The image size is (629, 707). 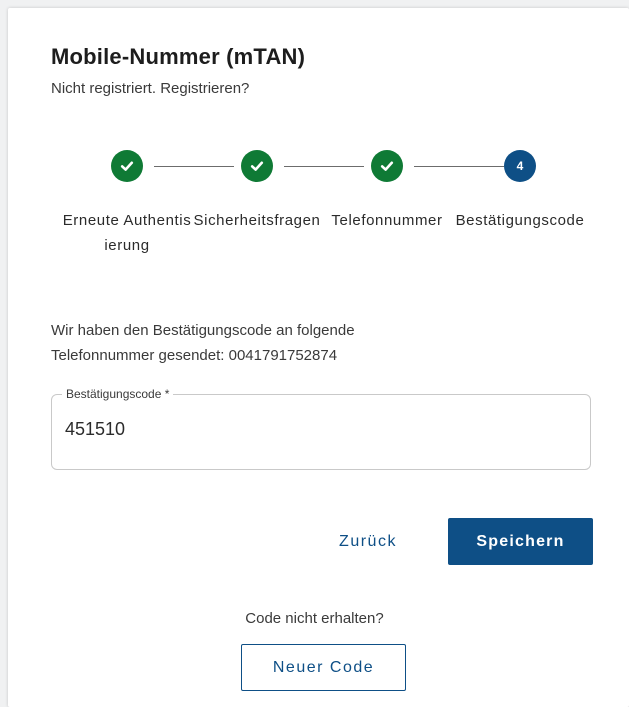 What do you see at coordinates (387, 220) in the screenshot?
I see `step-label: Telefonnummer` at bounding box center [387, 220].